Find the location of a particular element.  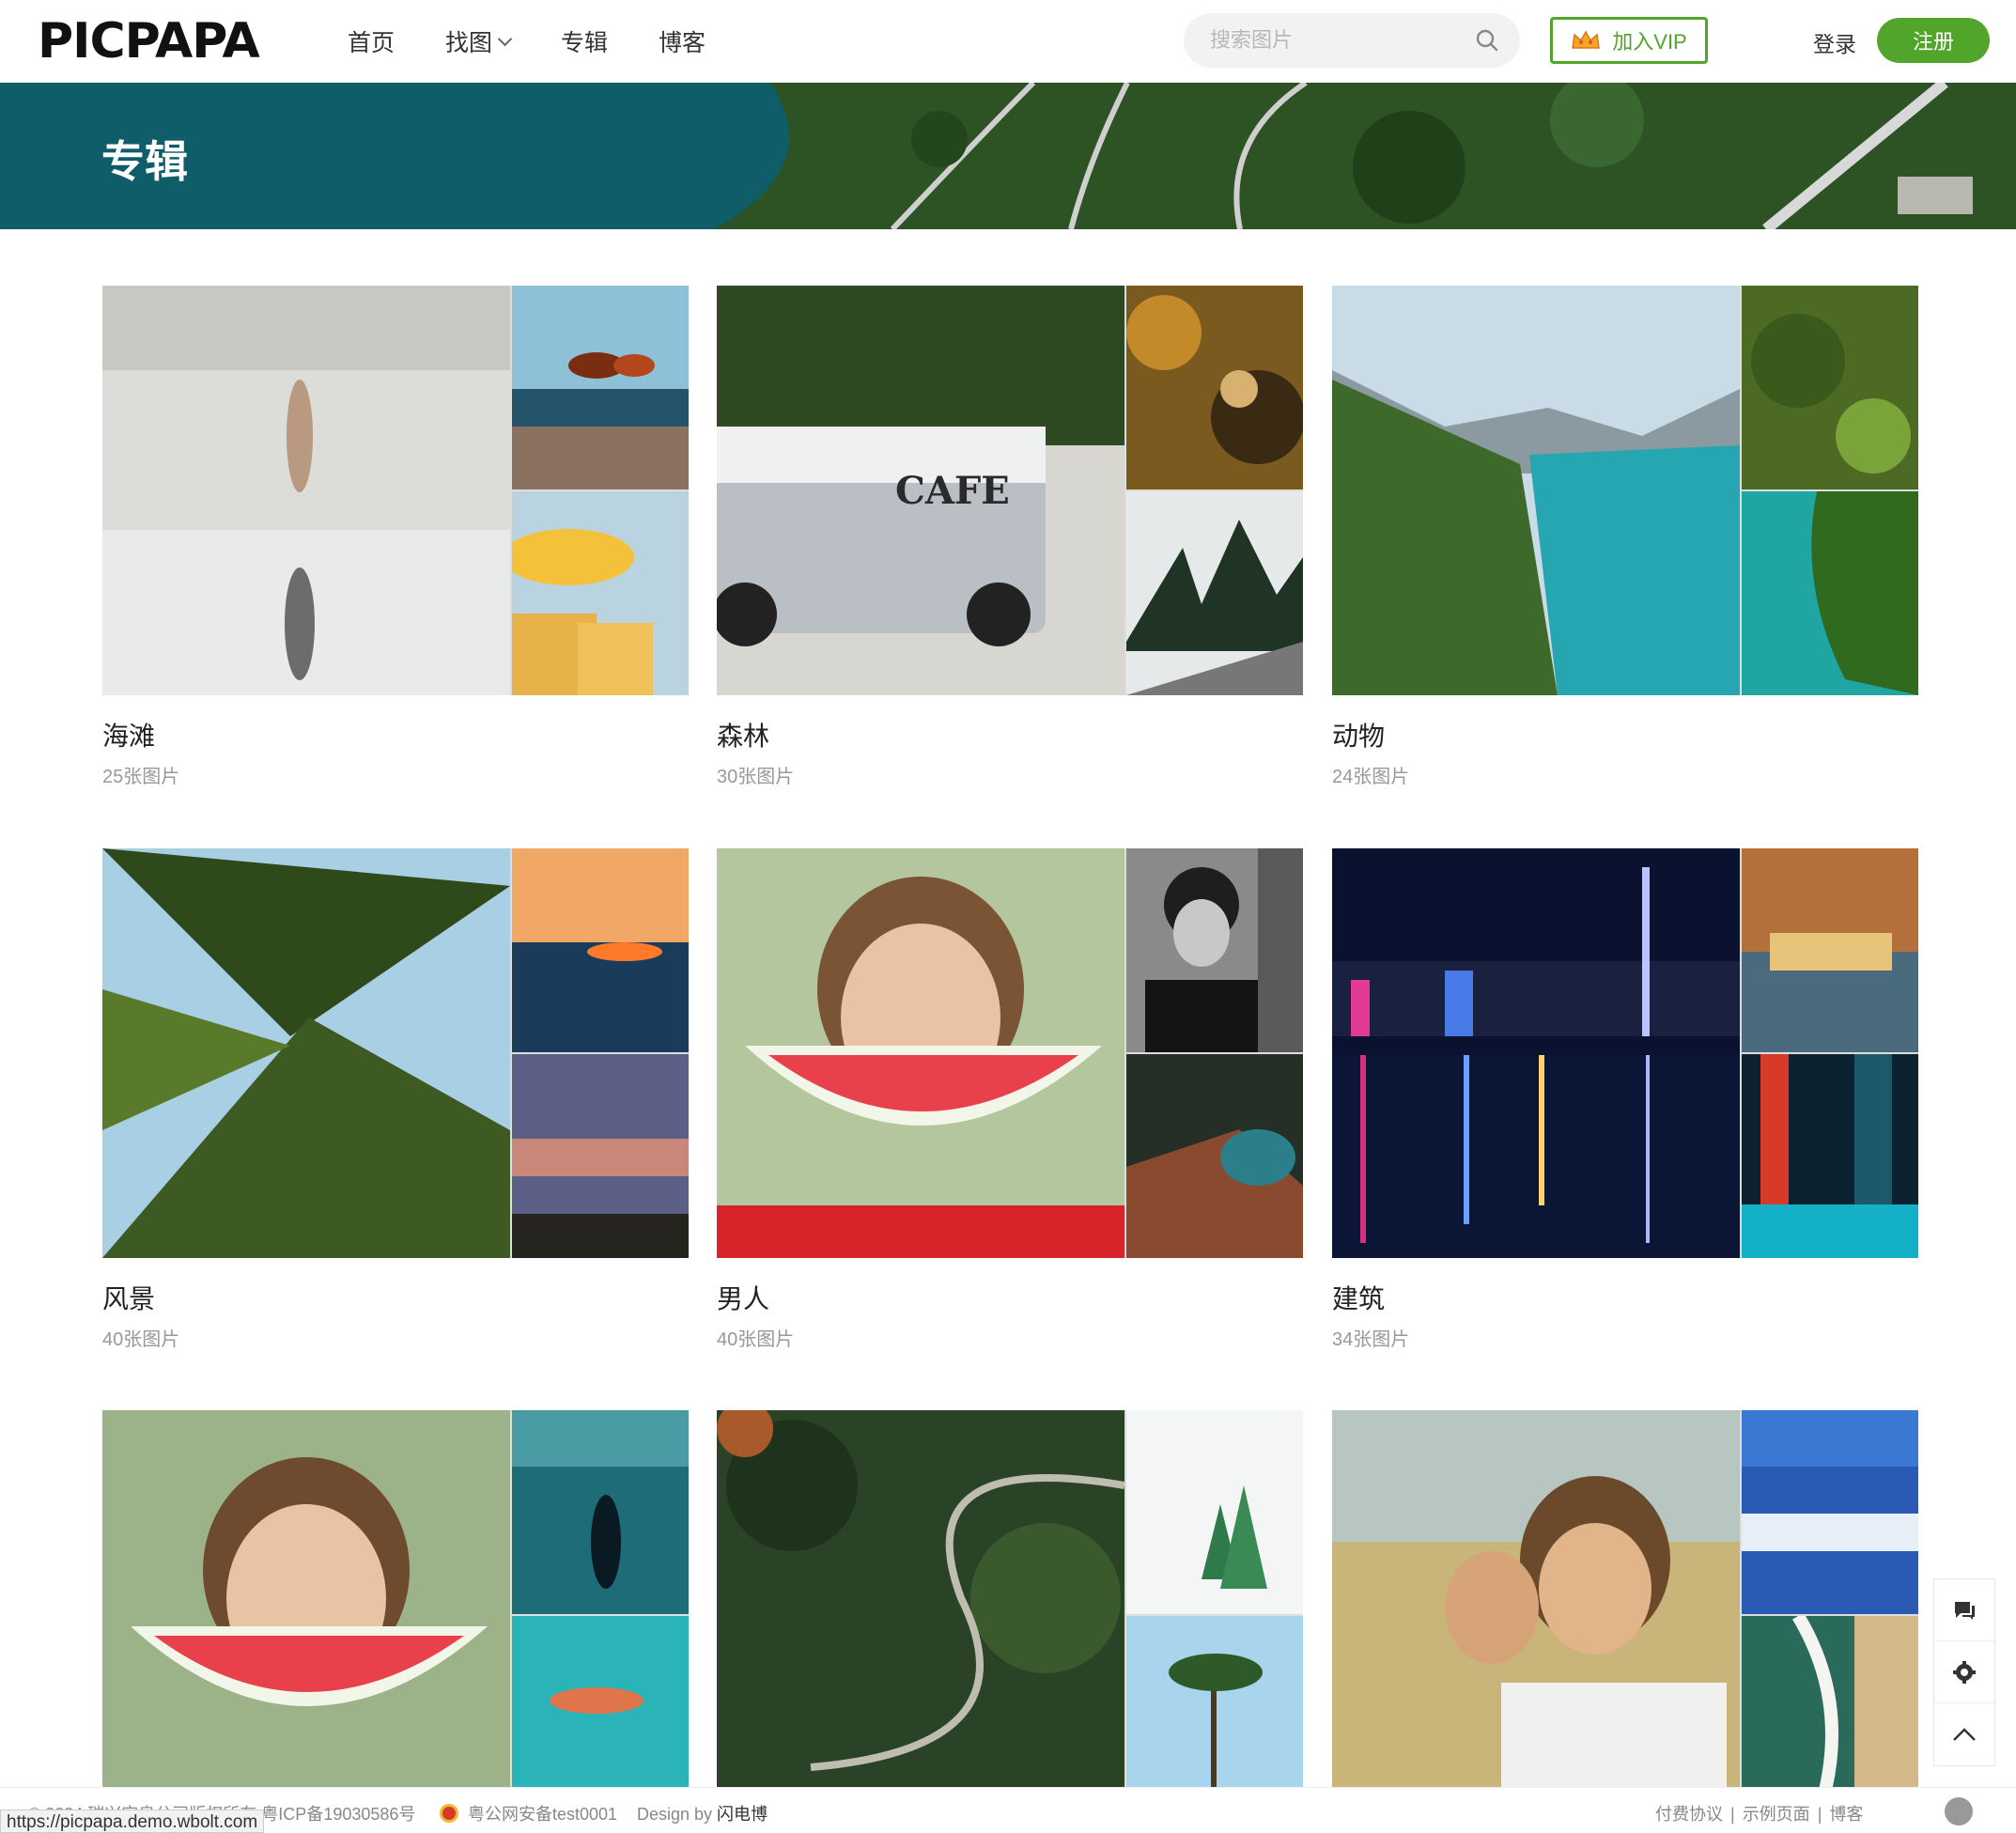

album-card: 动物 24张图片 is located at coordinates (1625, 537).